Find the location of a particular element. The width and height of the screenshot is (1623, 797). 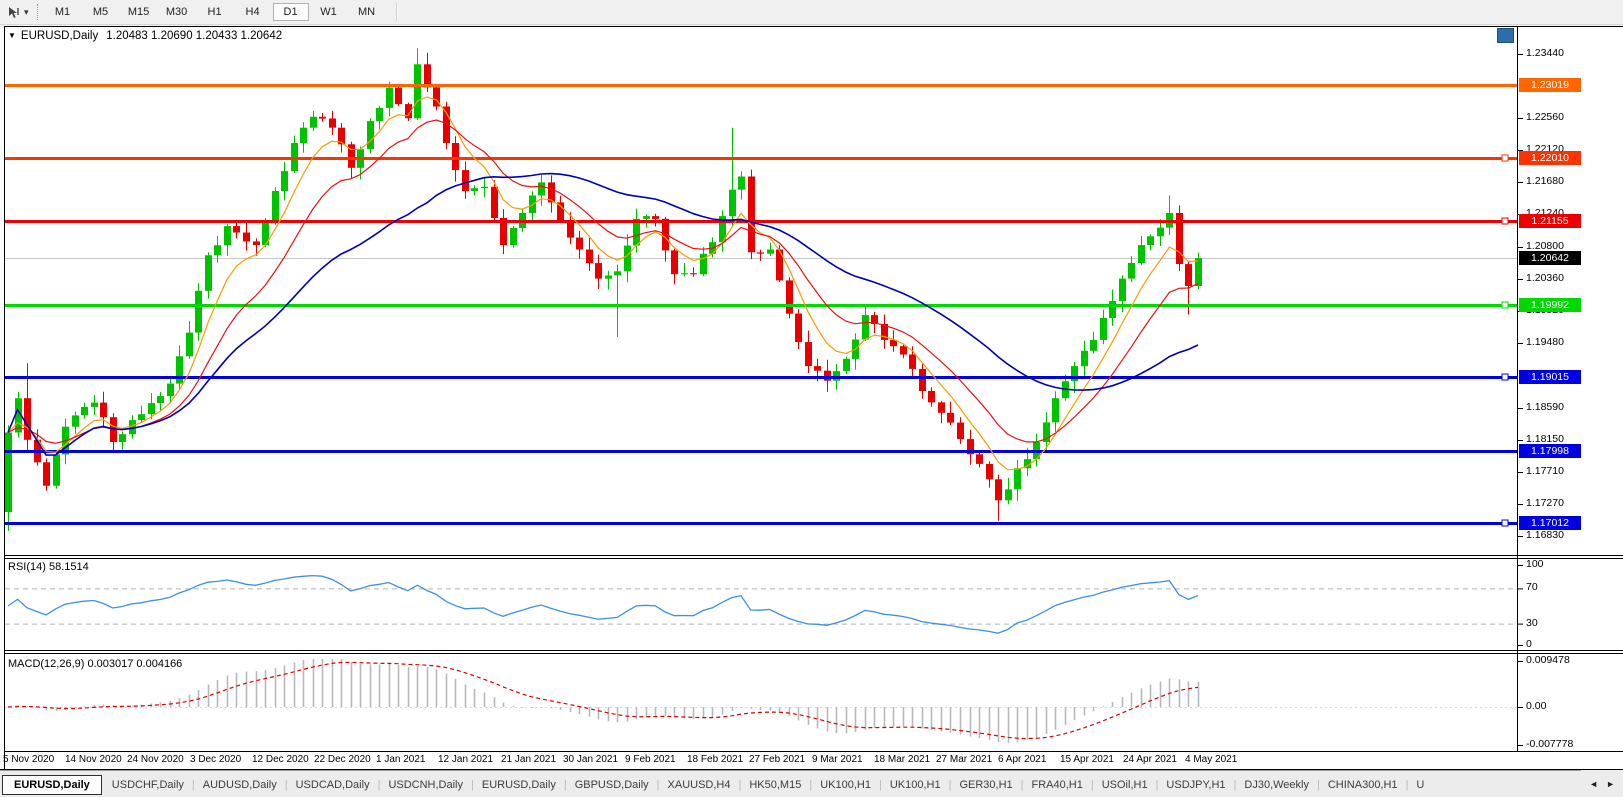

chart-tab-hk50-m15: HK50,M15 is located at coordinates (775, 785).